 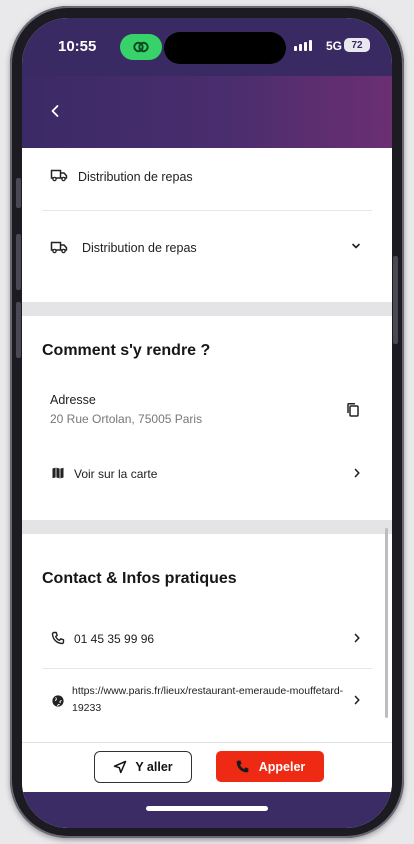 I want to click on network-type: 5G, so click(x=333, y=46).